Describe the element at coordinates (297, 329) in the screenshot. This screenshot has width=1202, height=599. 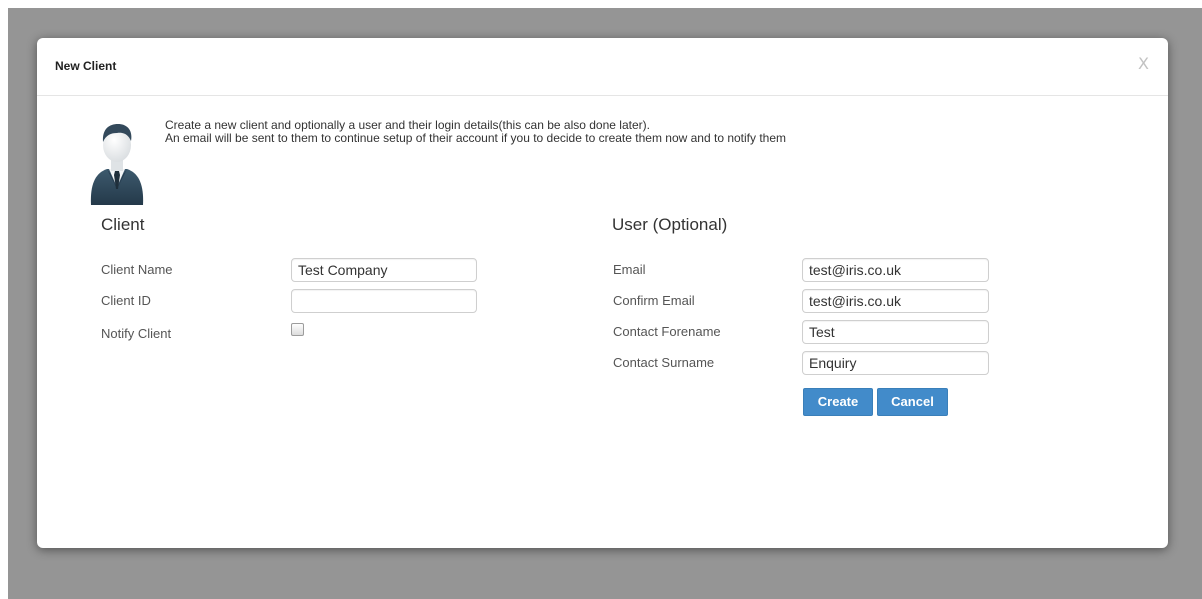
I see `notify-client-checkbox` at that location.